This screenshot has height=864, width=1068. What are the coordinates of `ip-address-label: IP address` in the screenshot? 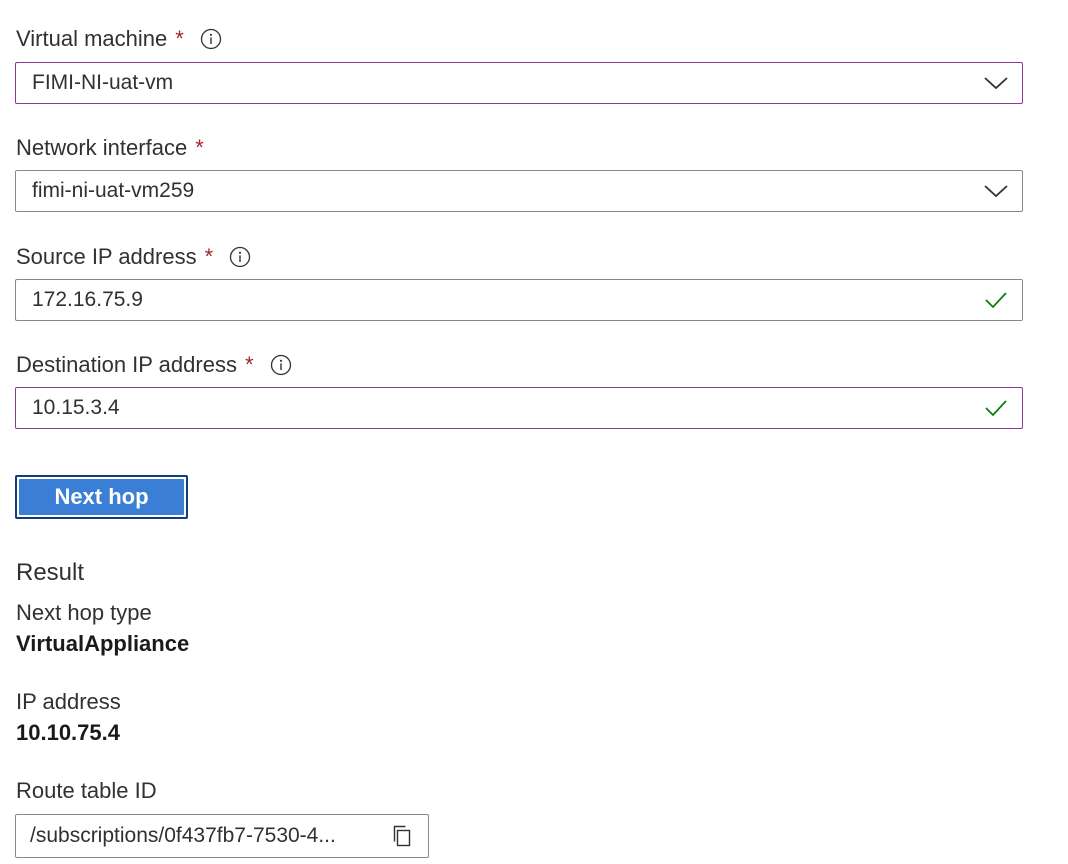 It's located at (68, 701).